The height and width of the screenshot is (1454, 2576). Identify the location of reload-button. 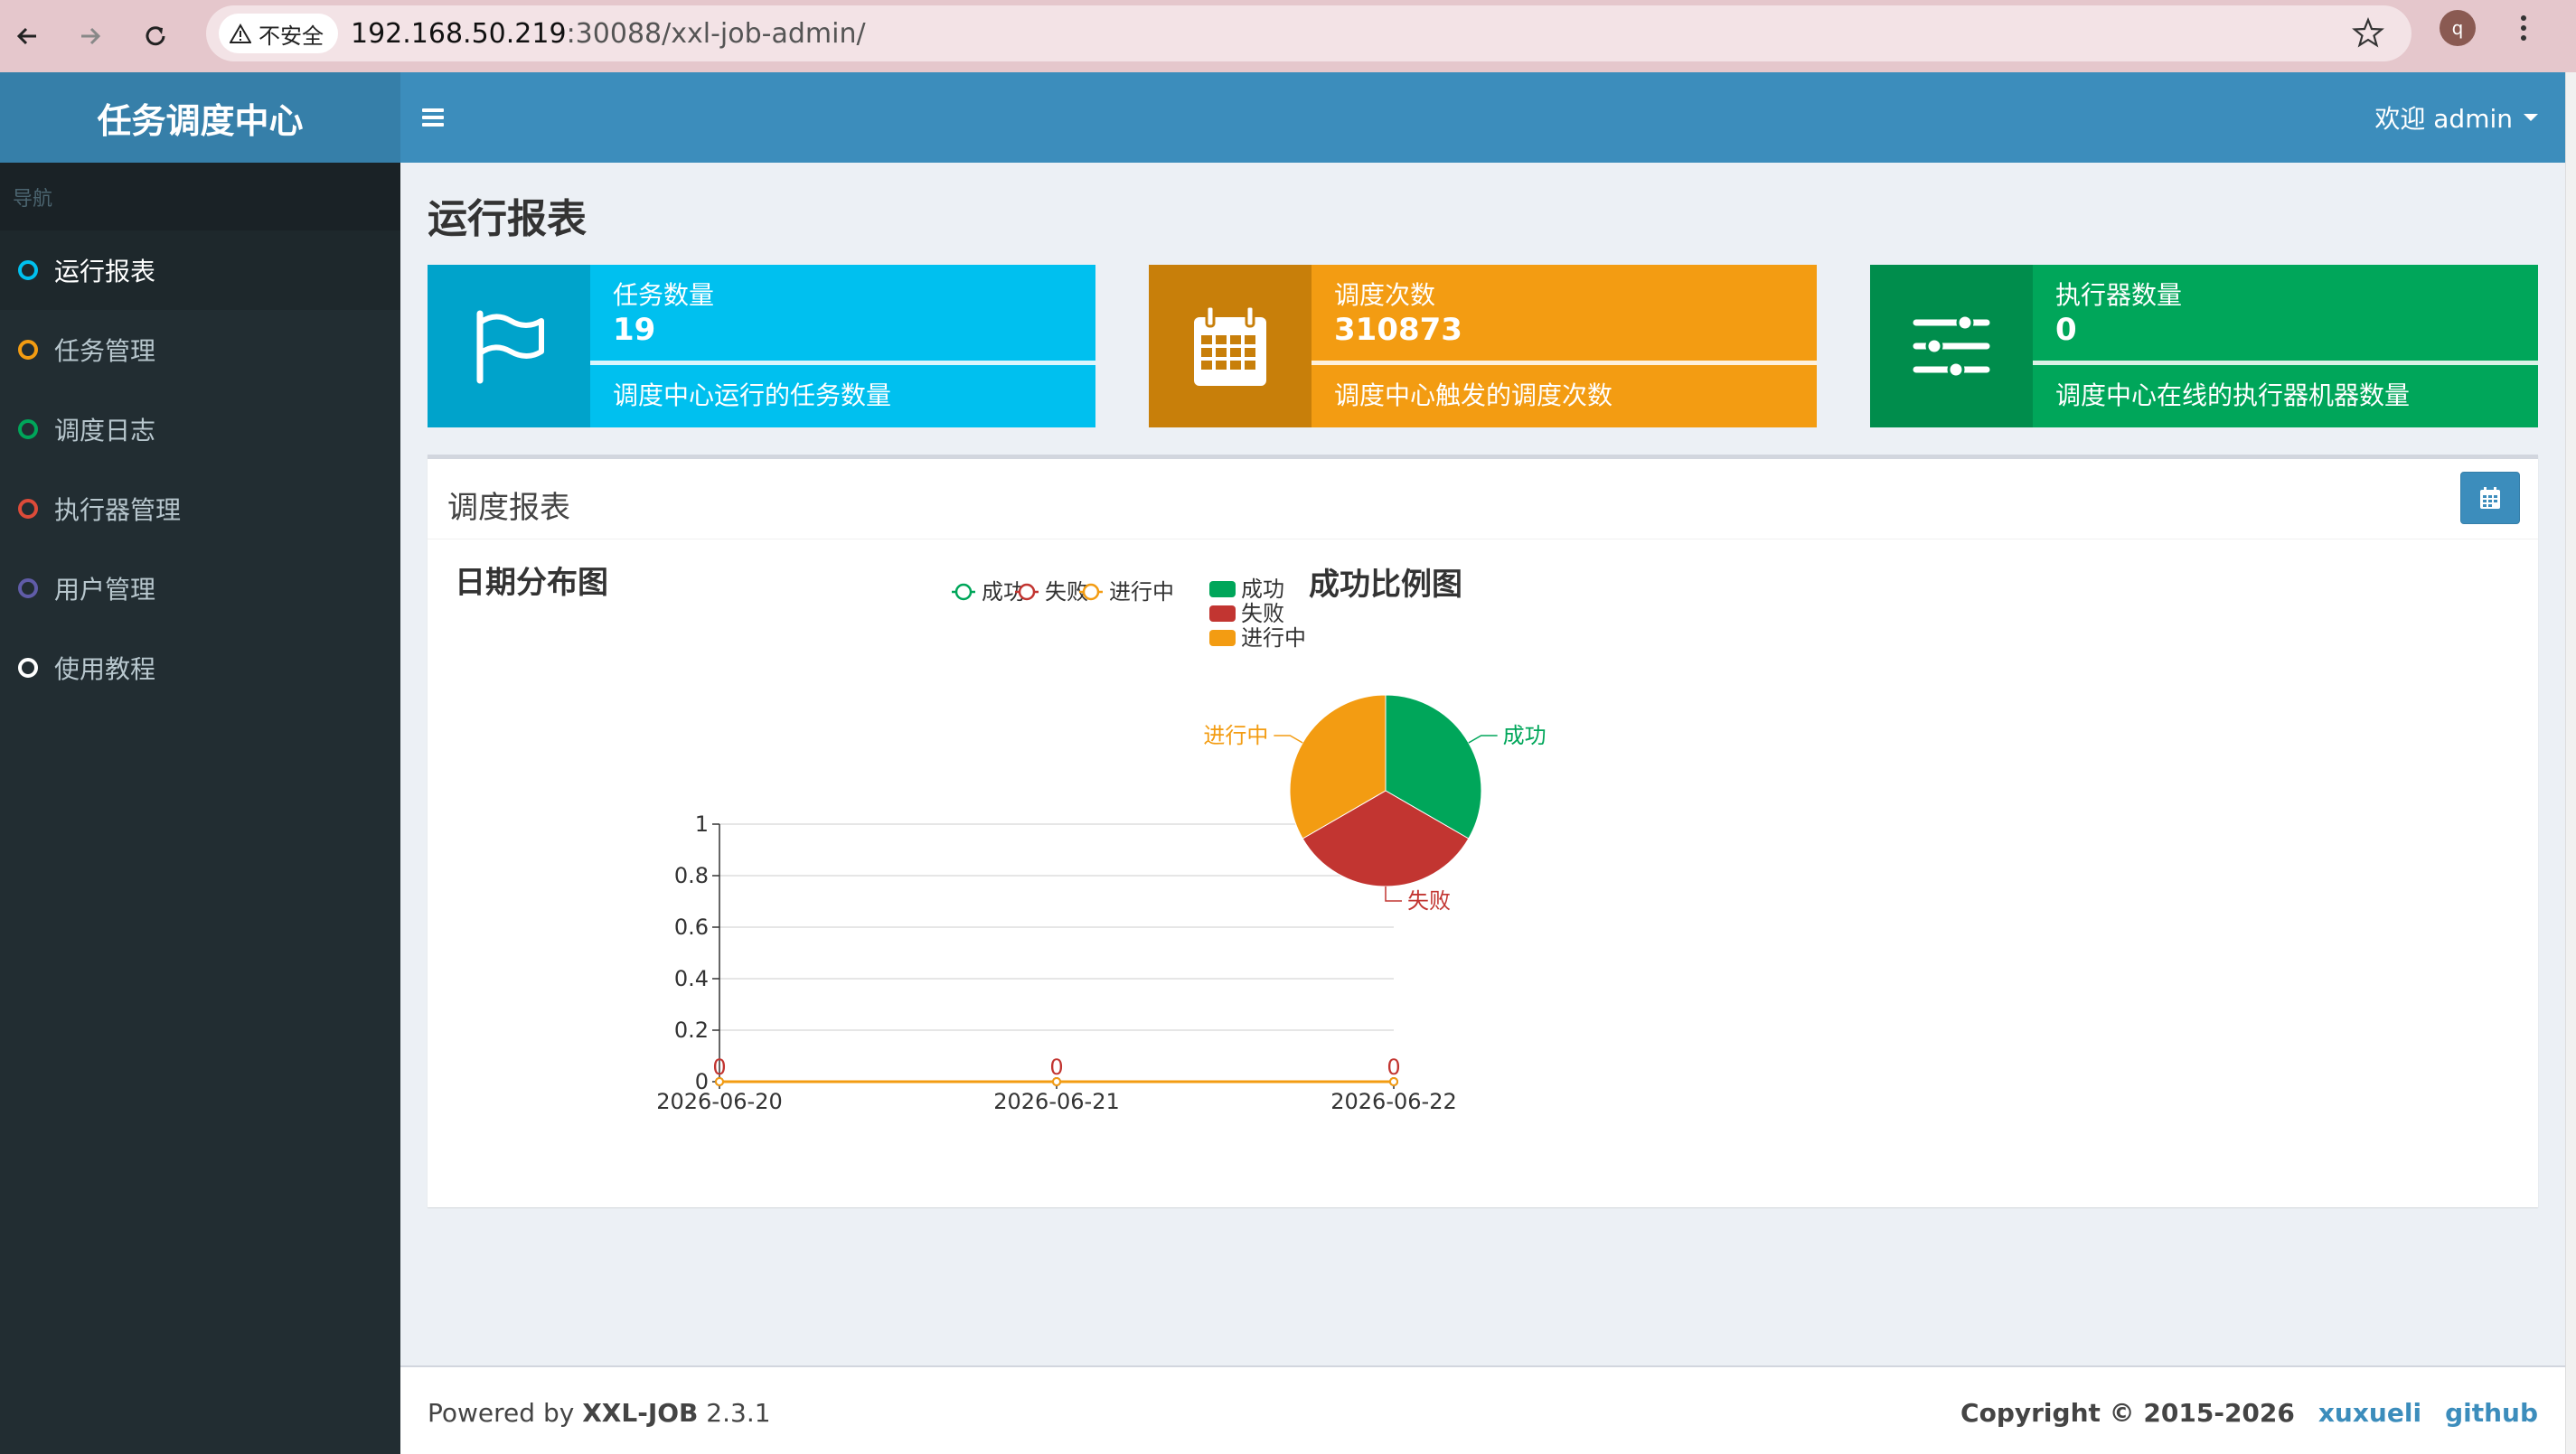
(155, 36).